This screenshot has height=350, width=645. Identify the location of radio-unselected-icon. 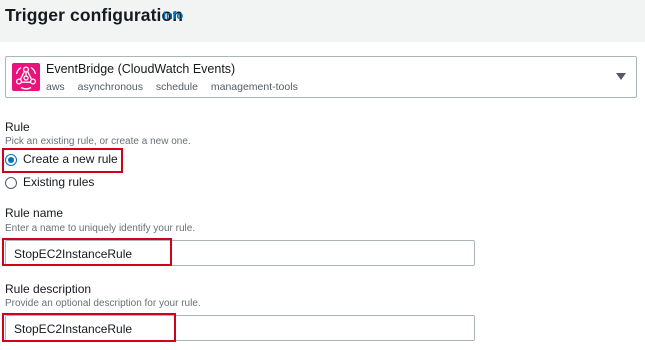
(11, 183).